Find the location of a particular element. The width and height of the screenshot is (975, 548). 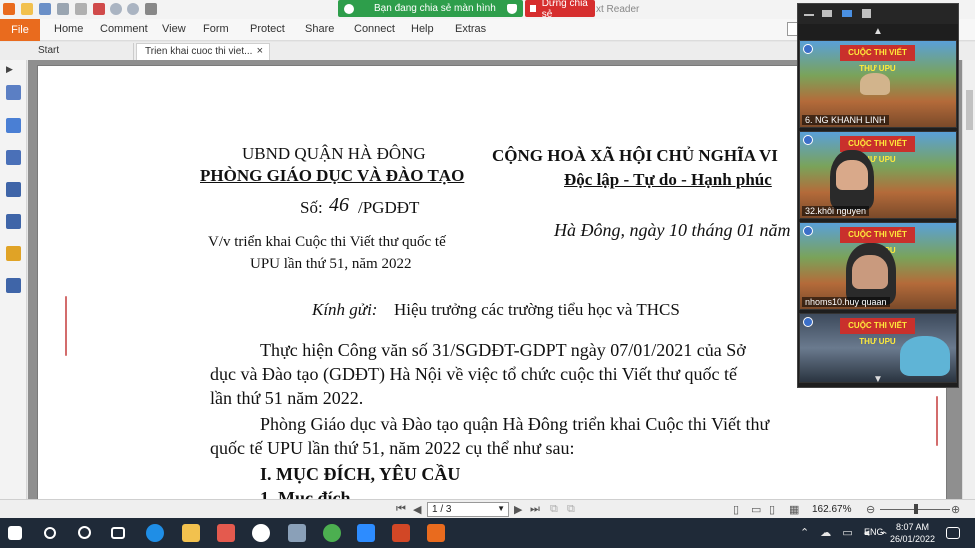

last-page-icon: ⏭ is located at coordinates (535, 509).